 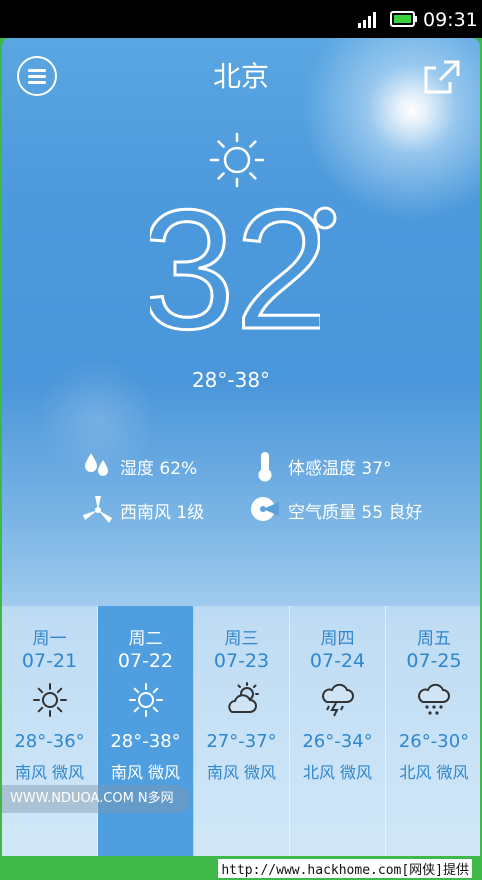 What do you see at coordinates (265, 467) in the screenshot?
I see `thermometer-icon` at bounding box center [265, 467].